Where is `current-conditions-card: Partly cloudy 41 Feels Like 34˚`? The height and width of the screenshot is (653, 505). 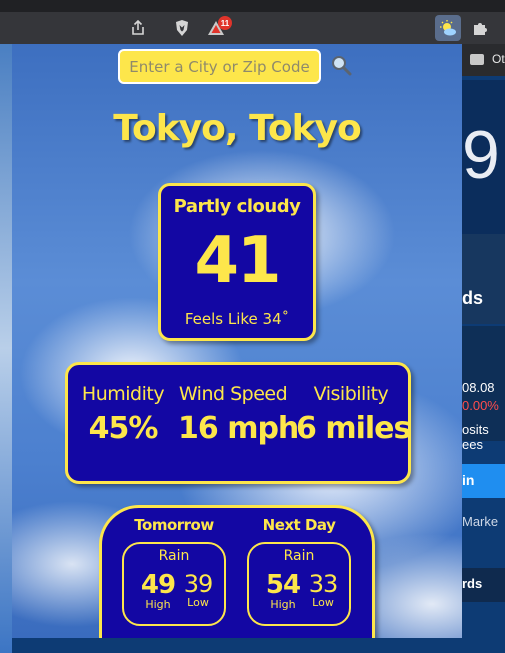
current-conditions-card: Partly cloudy 41 Feels Like 34˚ is located at coordinates (237, 262).